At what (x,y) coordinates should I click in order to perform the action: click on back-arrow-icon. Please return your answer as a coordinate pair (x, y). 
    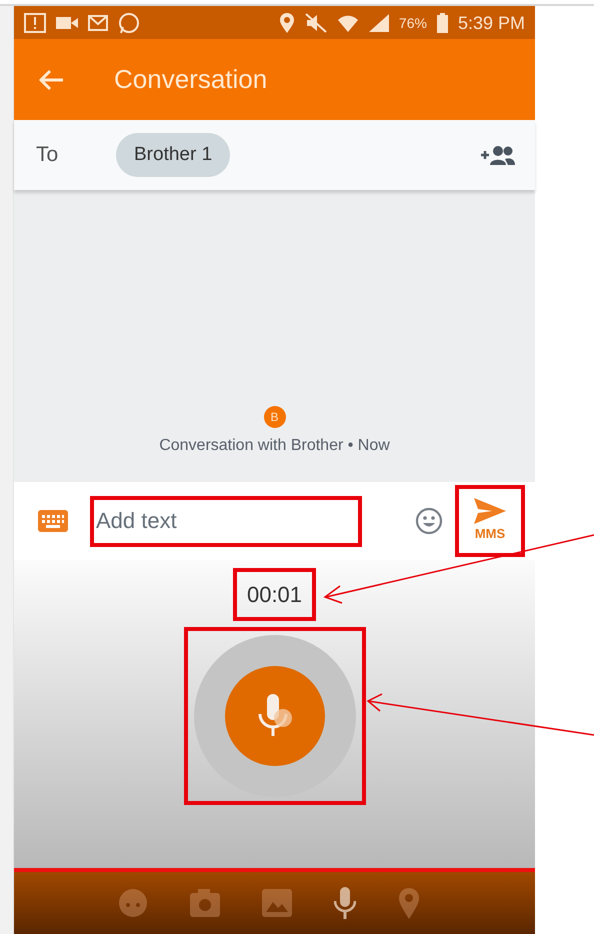
    Looking at the image, I should click on (51, 79).